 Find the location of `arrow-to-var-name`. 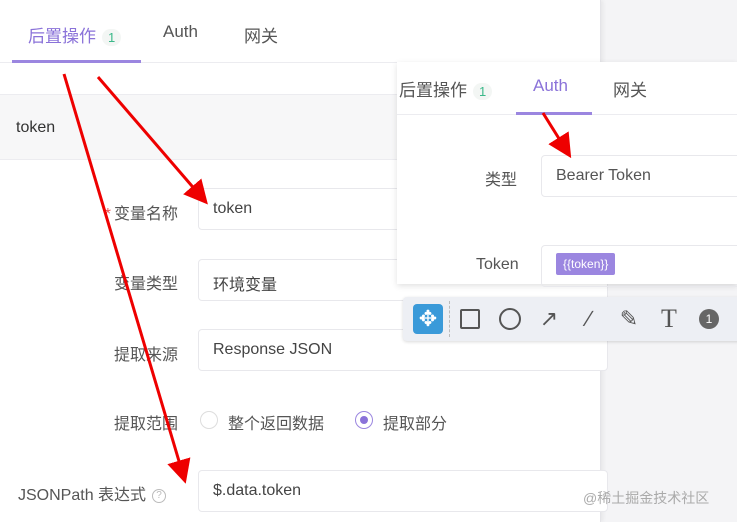

arrow-to-var-name is located at coordinates (152, 140).